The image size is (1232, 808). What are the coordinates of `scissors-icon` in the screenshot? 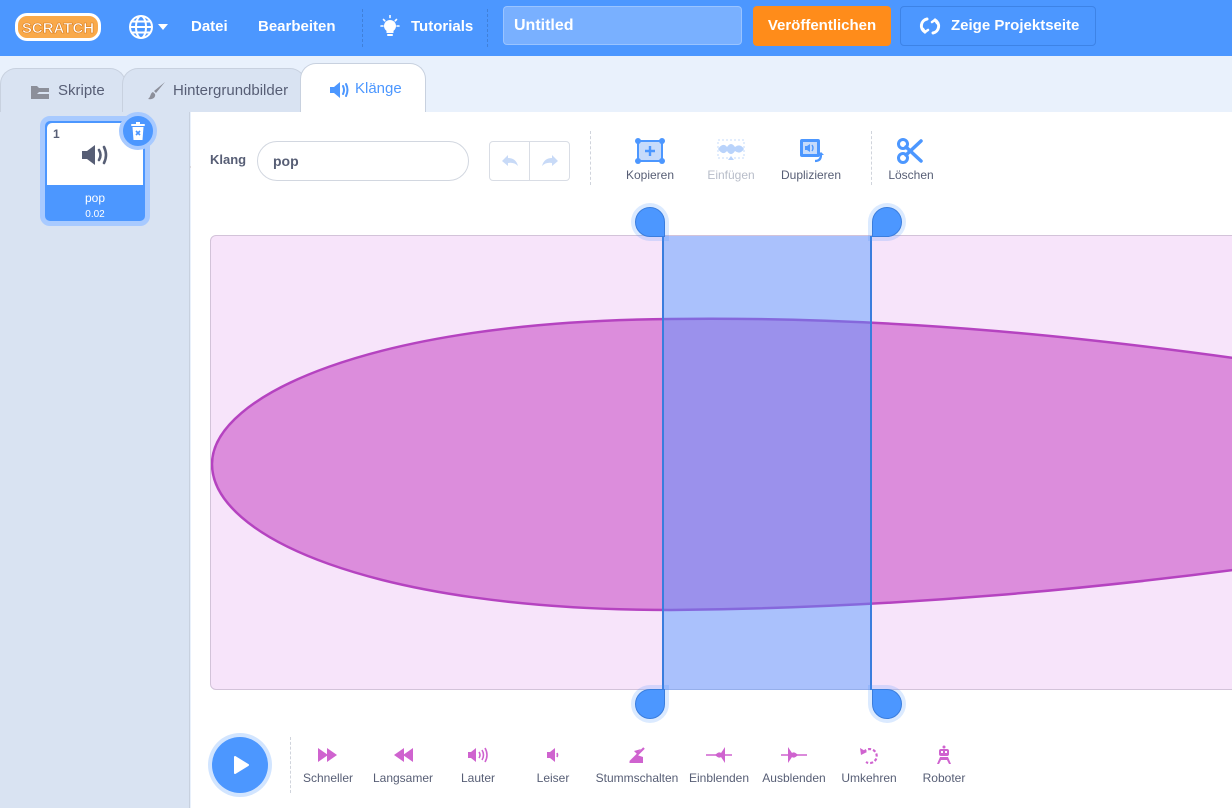 It's located at (910, 151).